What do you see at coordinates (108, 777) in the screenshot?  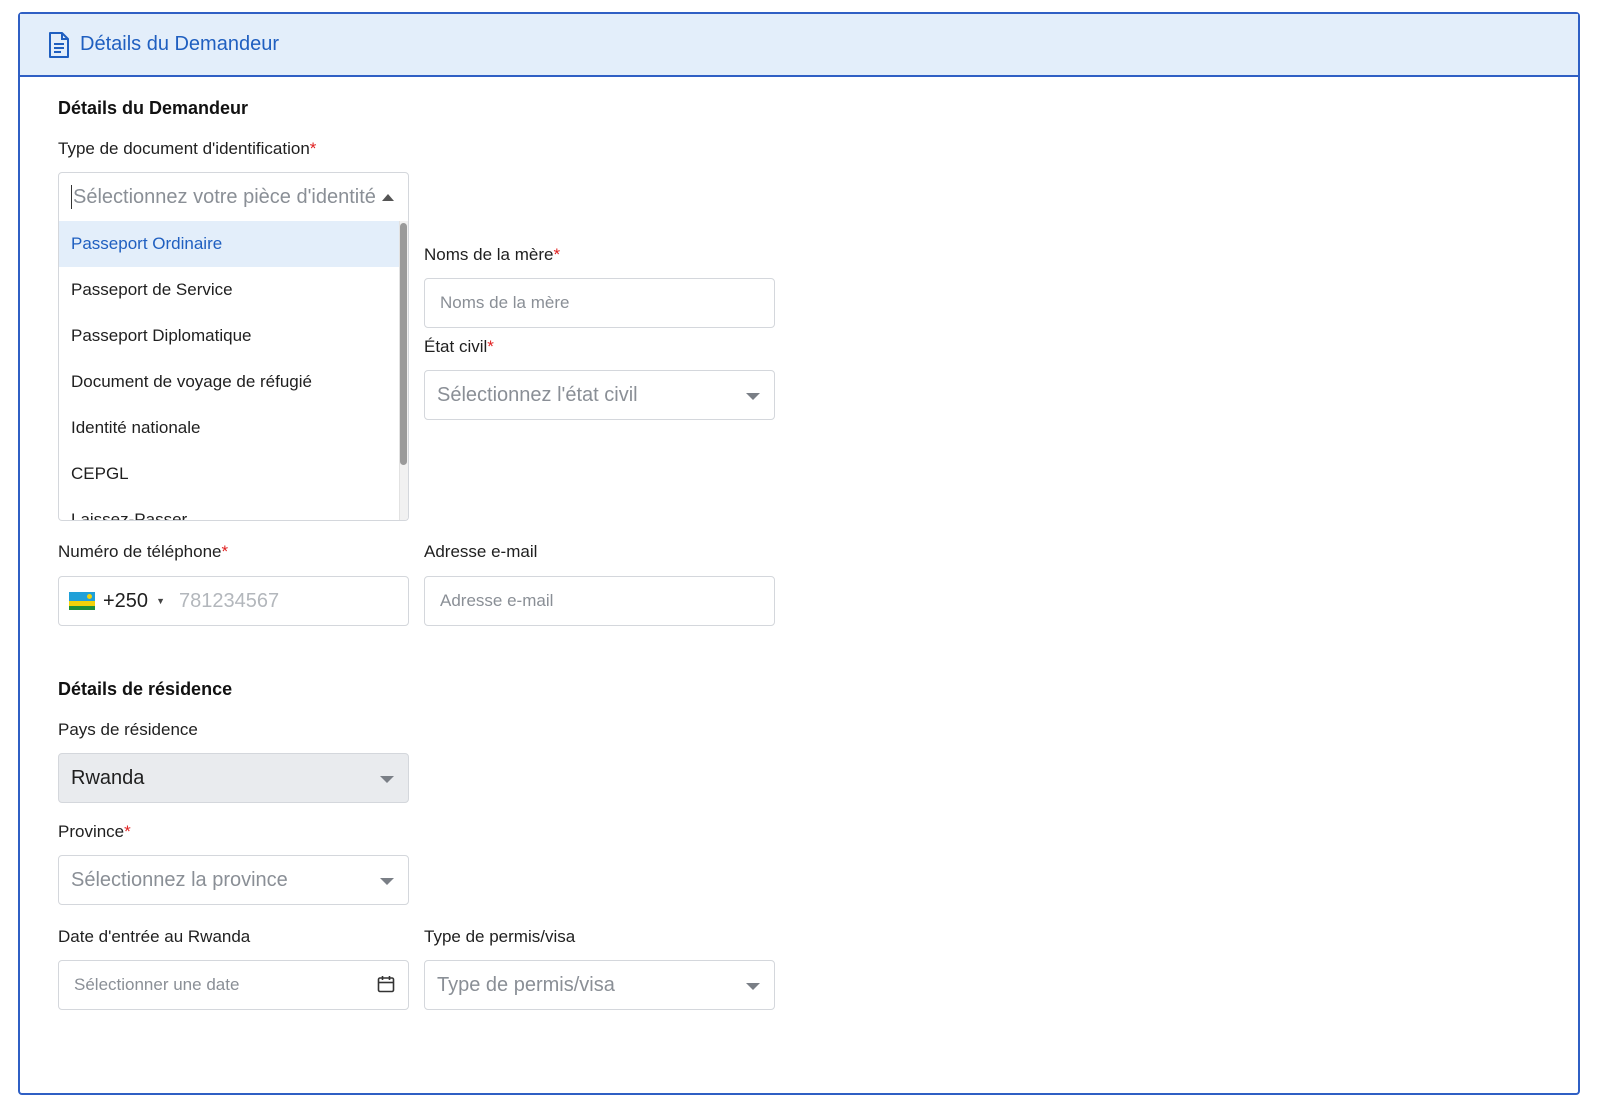 I see `country-value: Rwanda` at bounding box center [108, 777].